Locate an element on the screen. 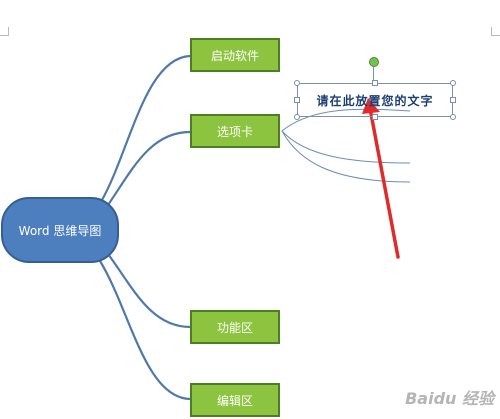  child-node-startup: 启动软件 is located at coordinates (235, 55).